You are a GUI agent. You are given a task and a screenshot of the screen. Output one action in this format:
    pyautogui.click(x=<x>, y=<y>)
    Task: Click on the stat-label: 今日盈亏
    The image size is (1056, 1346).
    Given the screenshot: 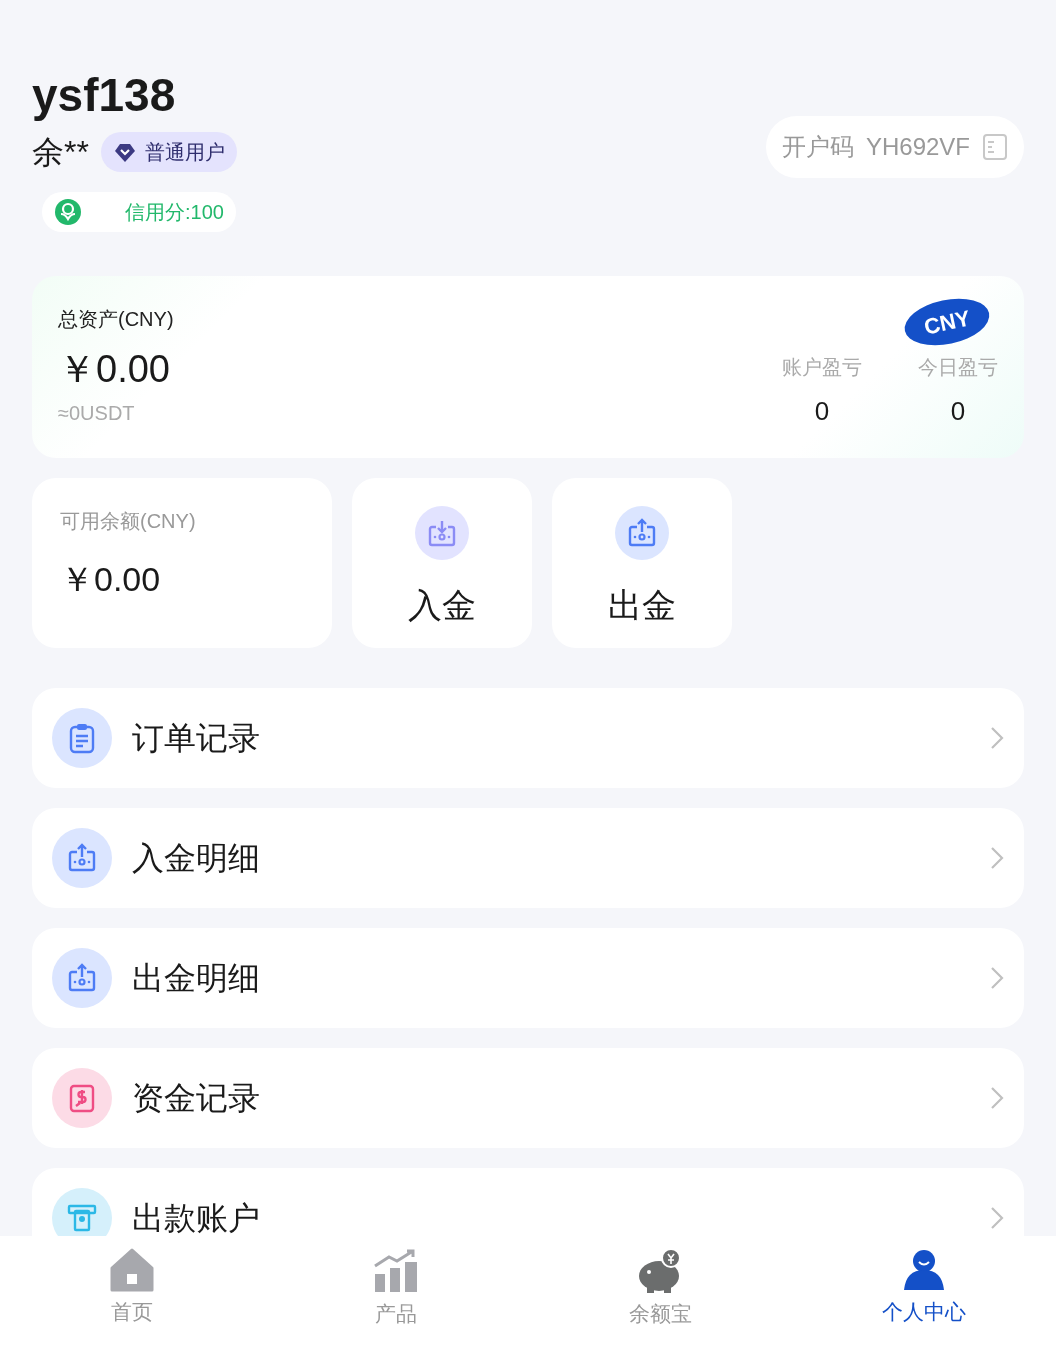 What is the action you would take?
    pyautogui.click(x=958, y=367)
    